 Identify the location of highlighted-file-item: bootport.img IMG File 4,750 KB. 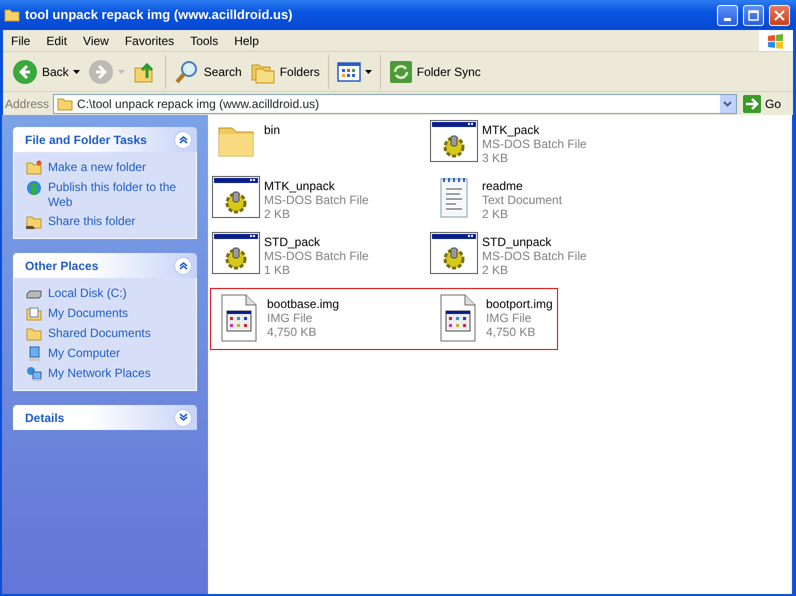
(494, 319).